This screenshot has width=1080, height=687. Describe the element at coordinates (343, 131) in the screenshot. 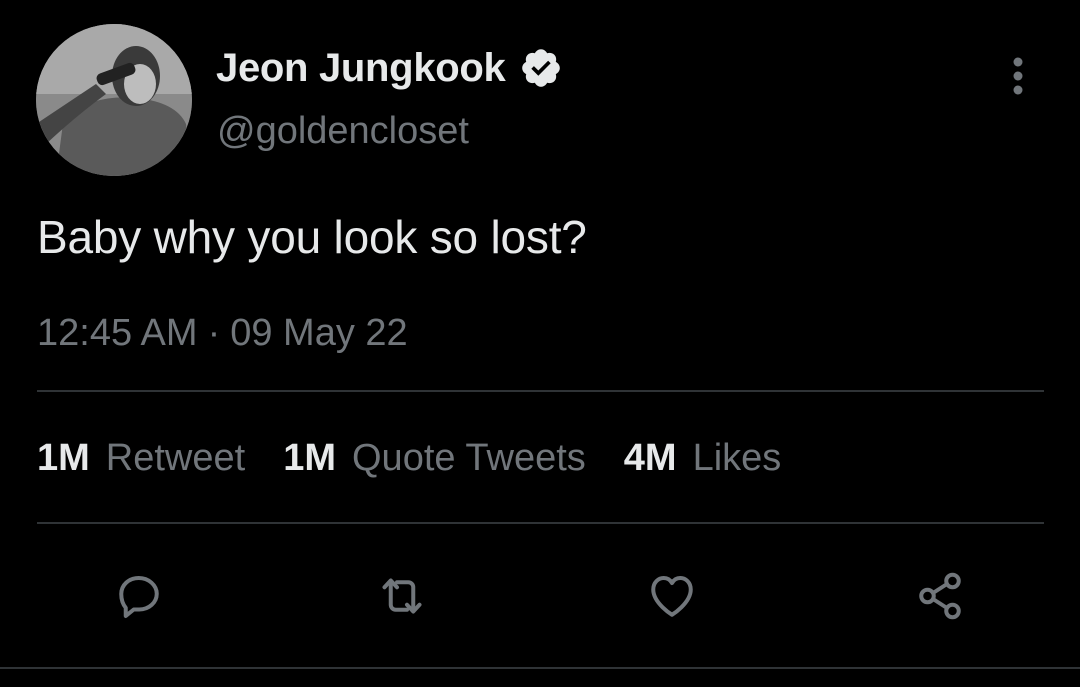

I see `author-handle: @goldencloset` at that location.